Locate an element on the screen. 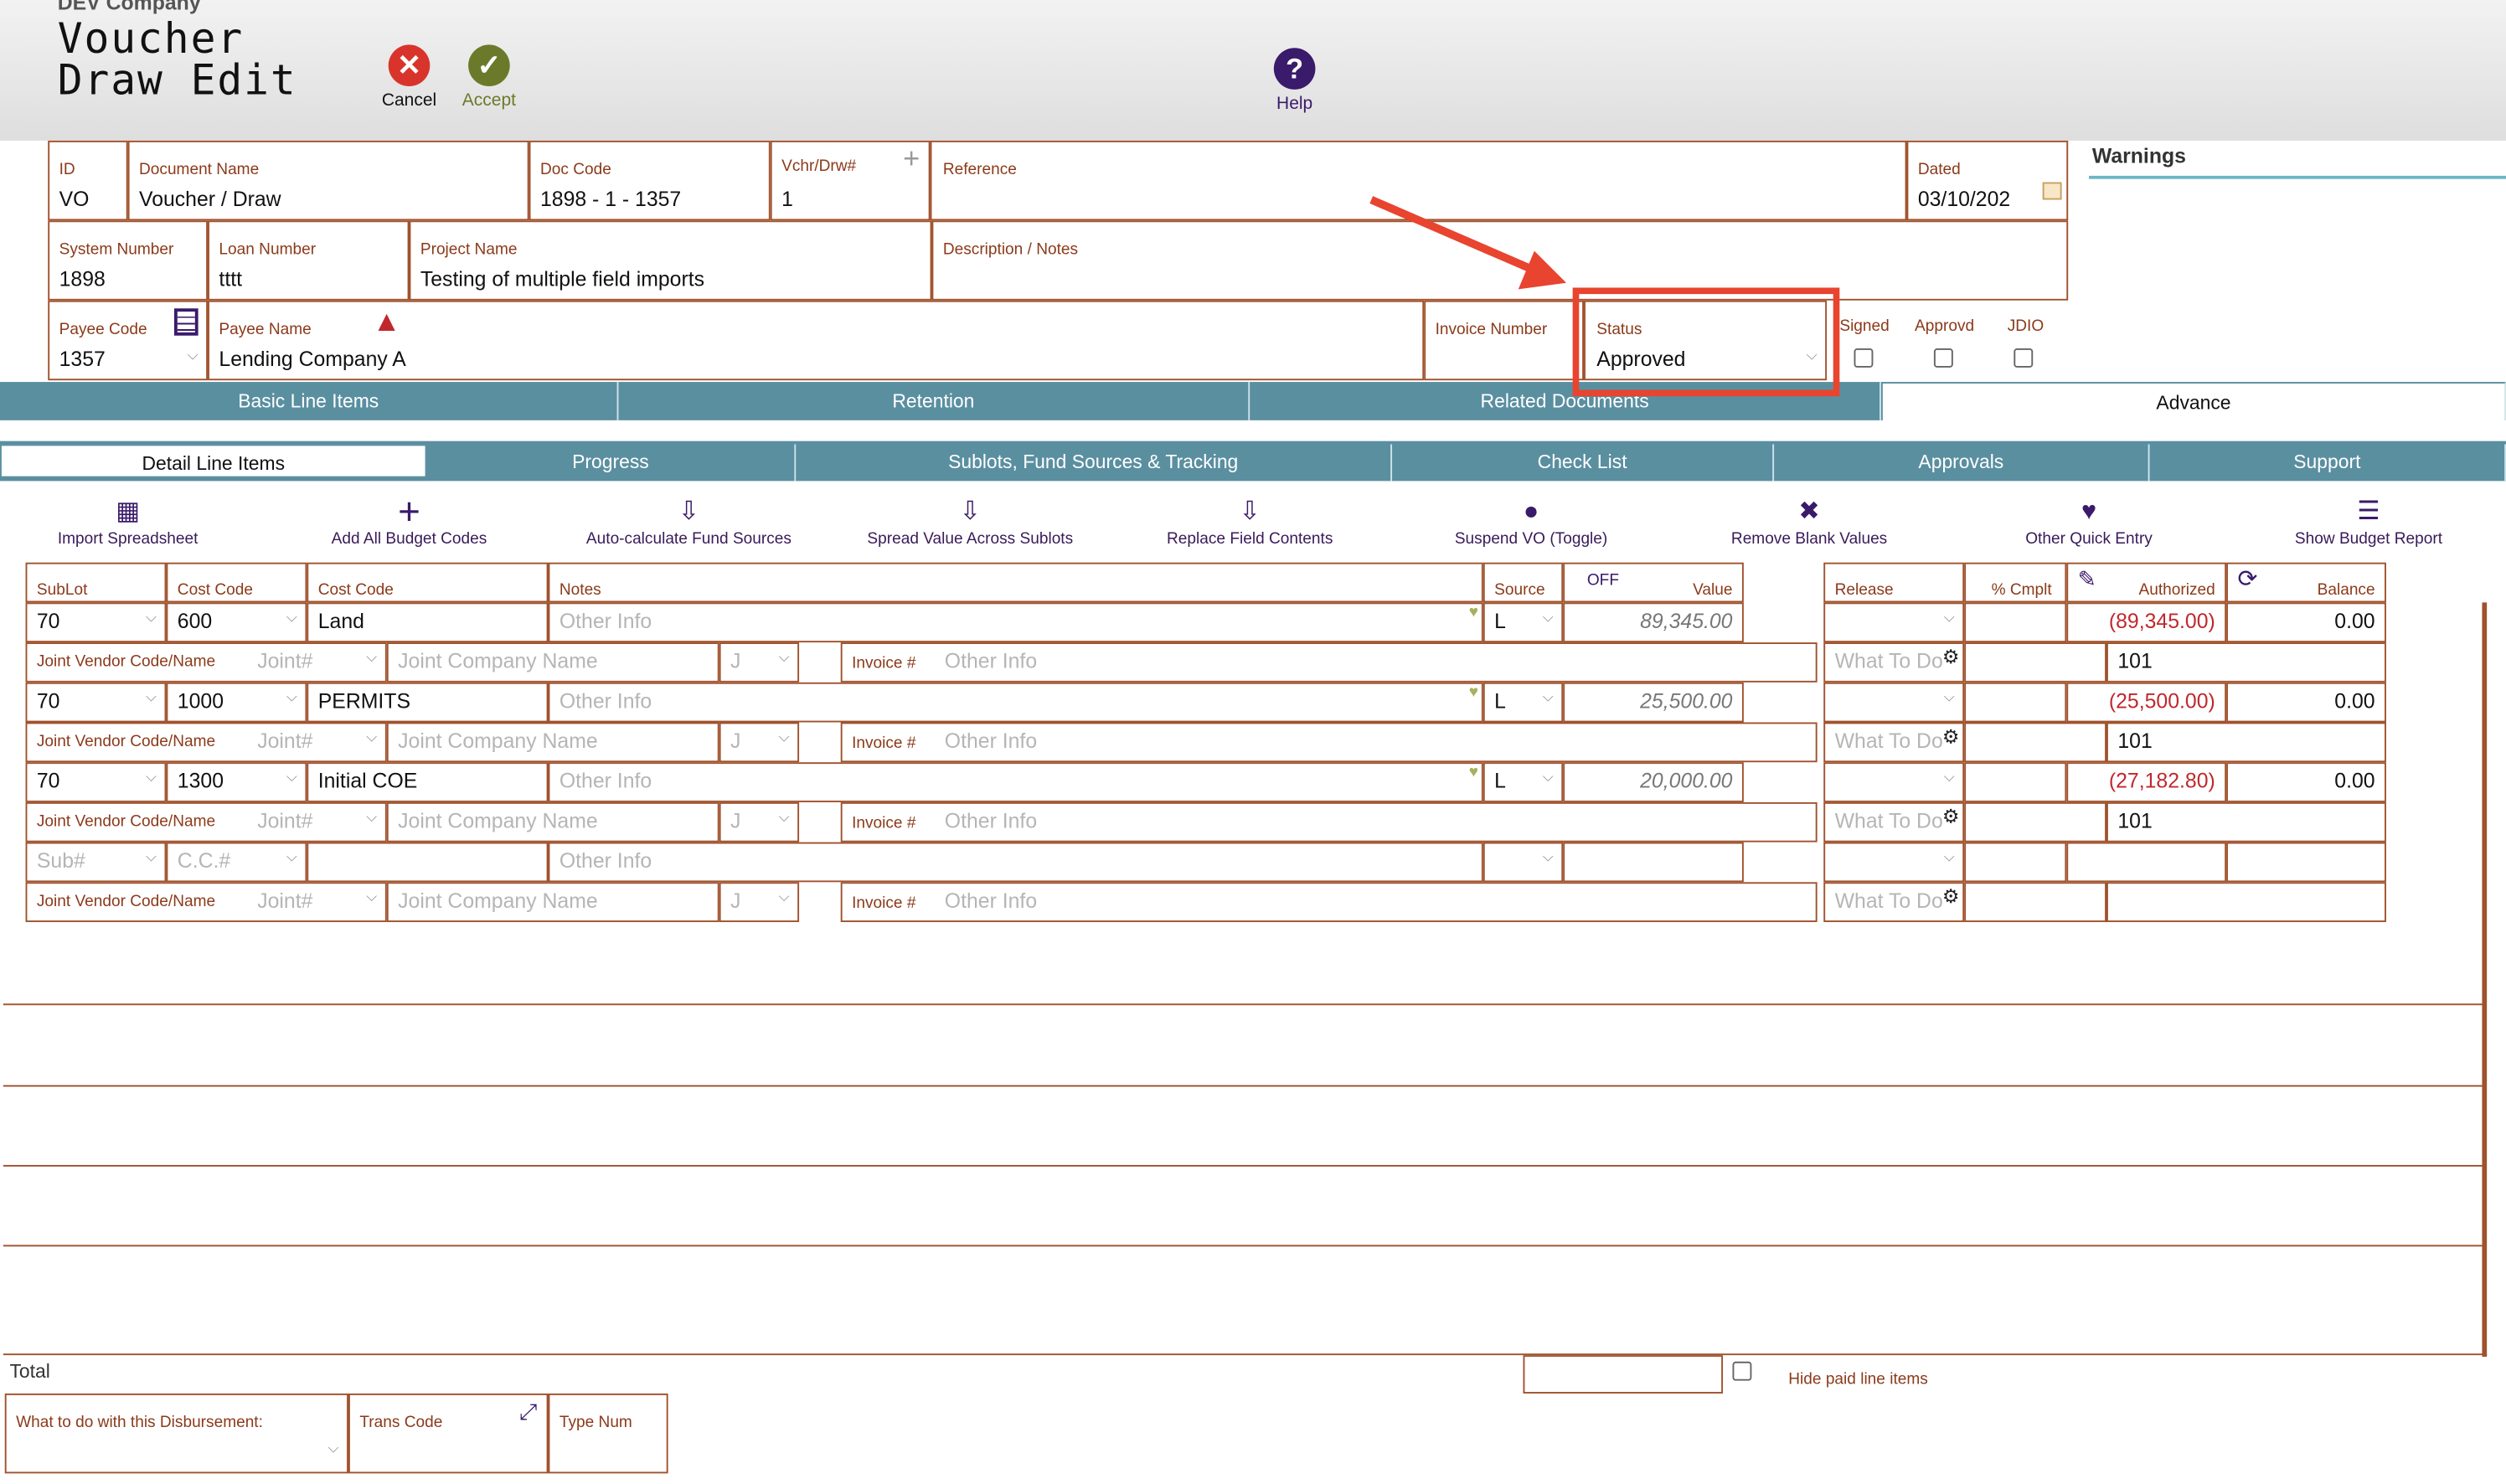 Image resolution: width=2506 pixels, height=1484 pixels. plus-icon: + is located at coordinates (911, 159).